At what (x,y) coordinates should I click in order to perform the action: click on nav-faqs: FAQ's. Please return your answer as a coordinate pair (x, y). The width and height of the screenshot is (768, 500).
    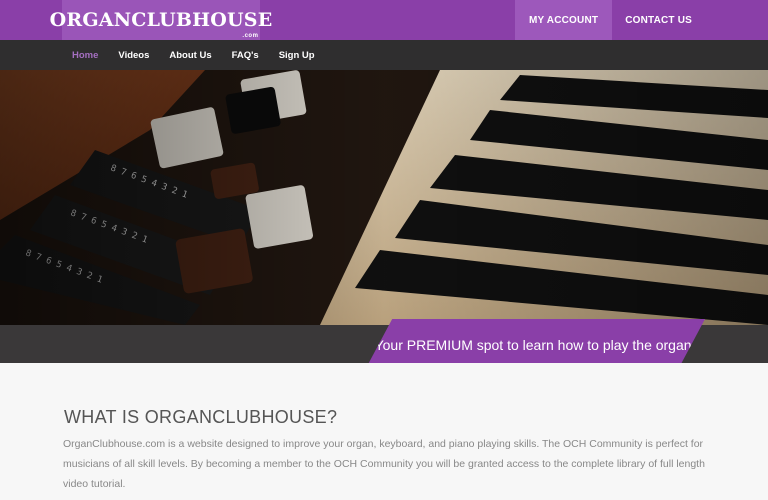
    Looking at the image, I should click on (245, 55).